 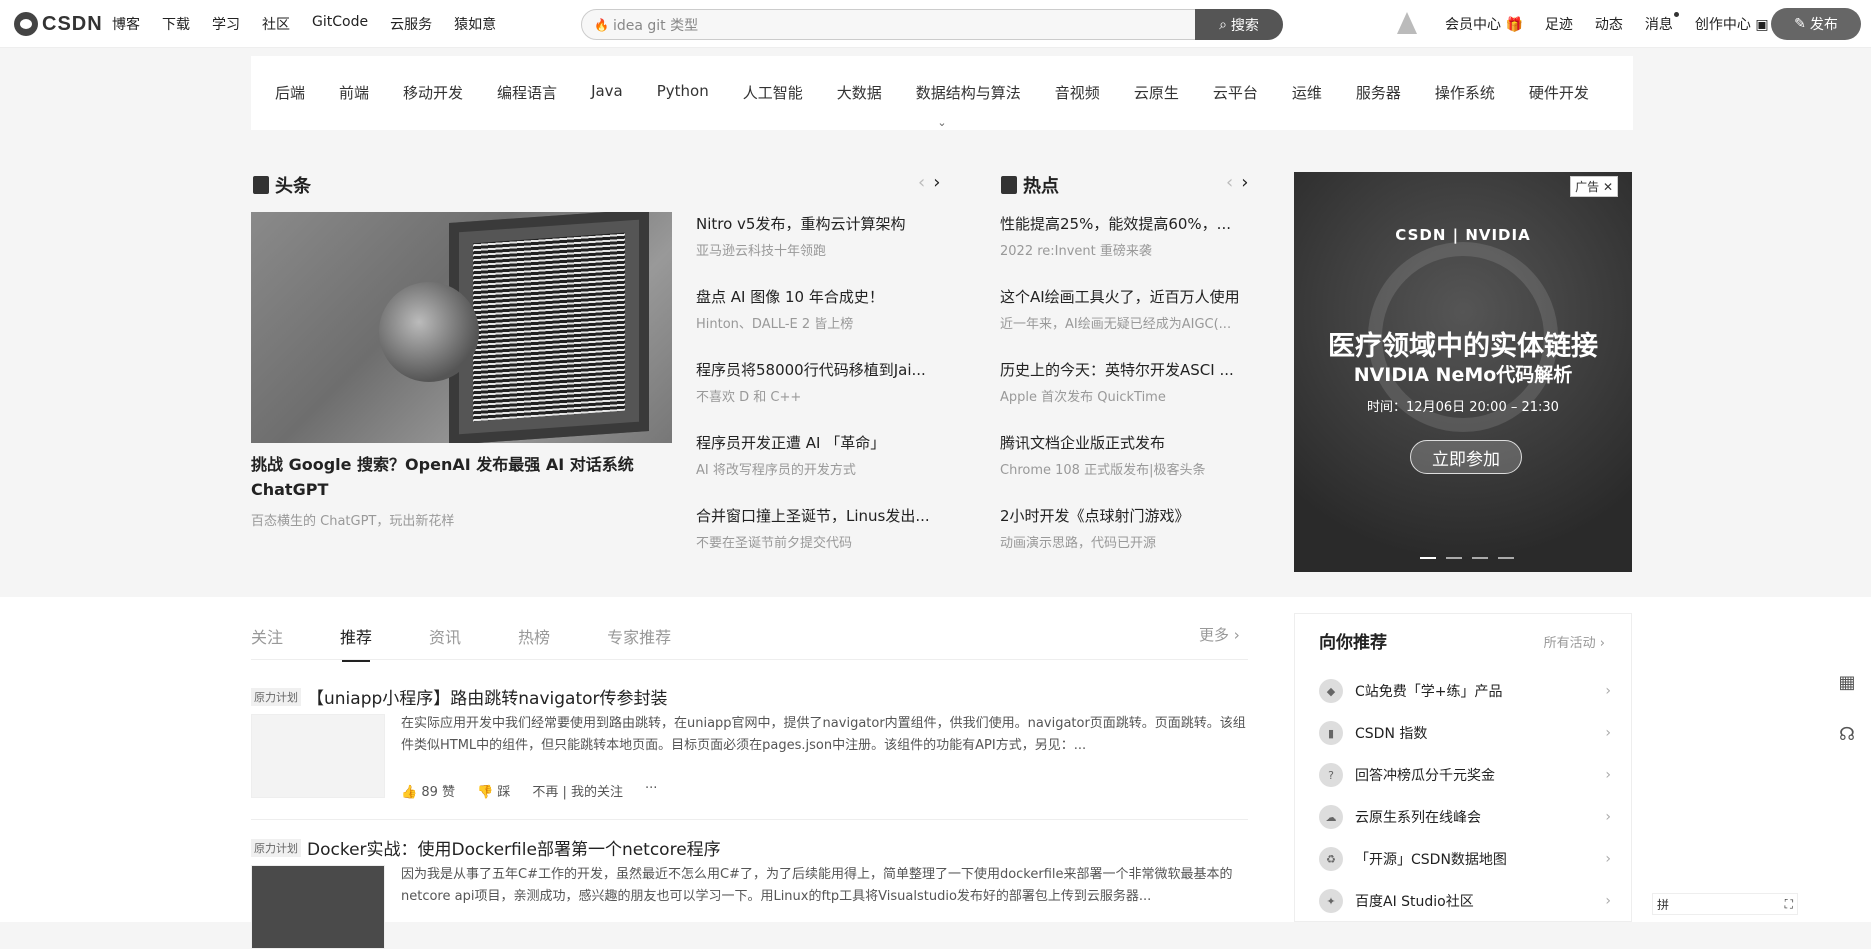 I want to click on tab-follow: 关注, so click(x=267, y=636).